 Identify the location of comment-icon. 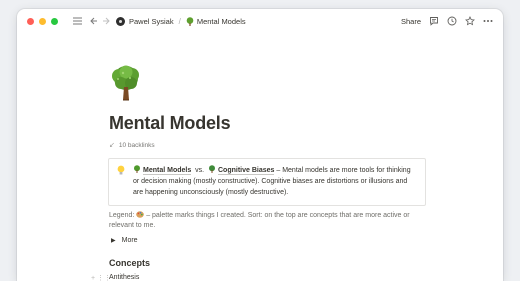
(434, 21).